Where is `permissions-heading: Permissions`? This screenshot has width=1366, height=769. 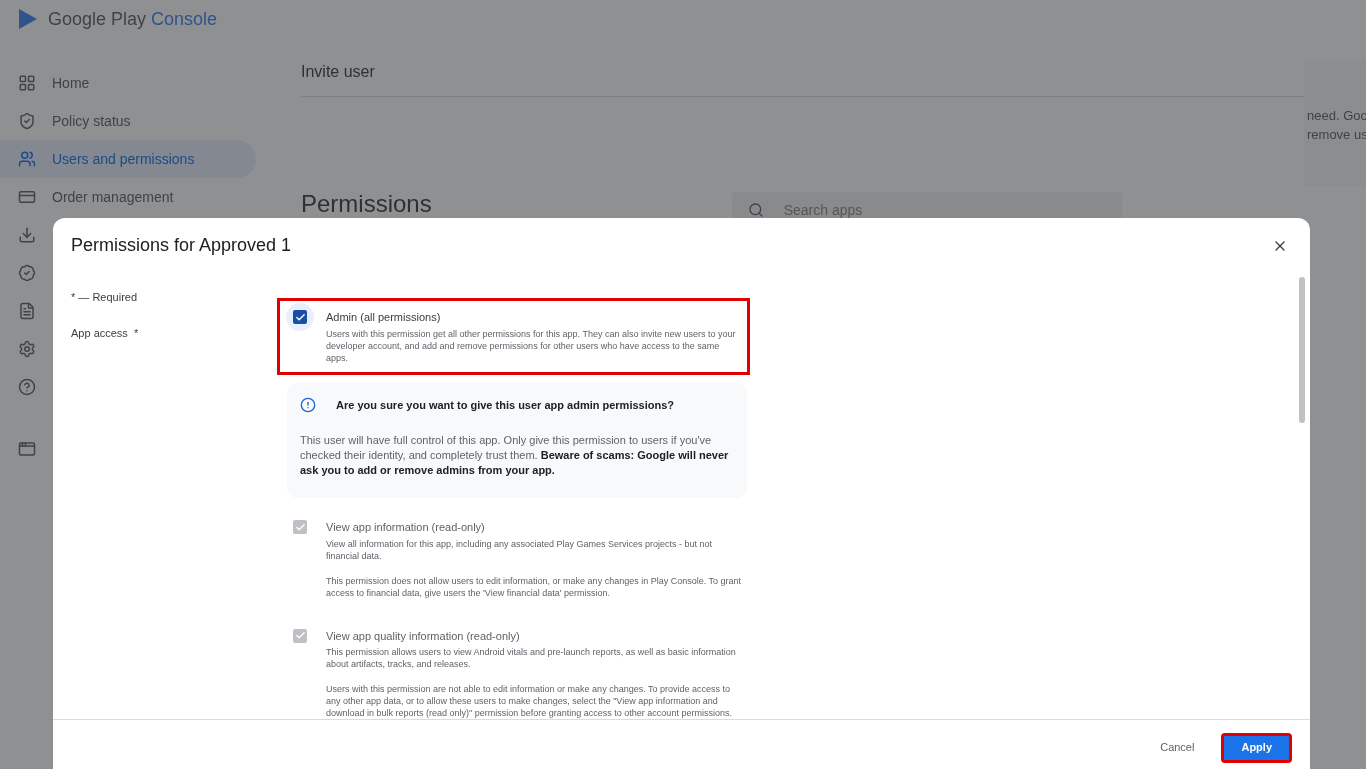
permissions-heading: Permissions is located at coordinates (366, 204).